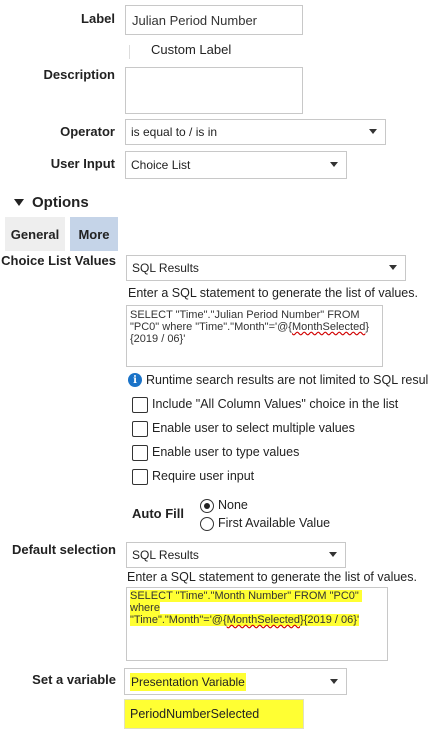 The width and height of the screenshot is (430, 741). I want to click on choice-list-values-title: Choice List Values, so click(58, 260).